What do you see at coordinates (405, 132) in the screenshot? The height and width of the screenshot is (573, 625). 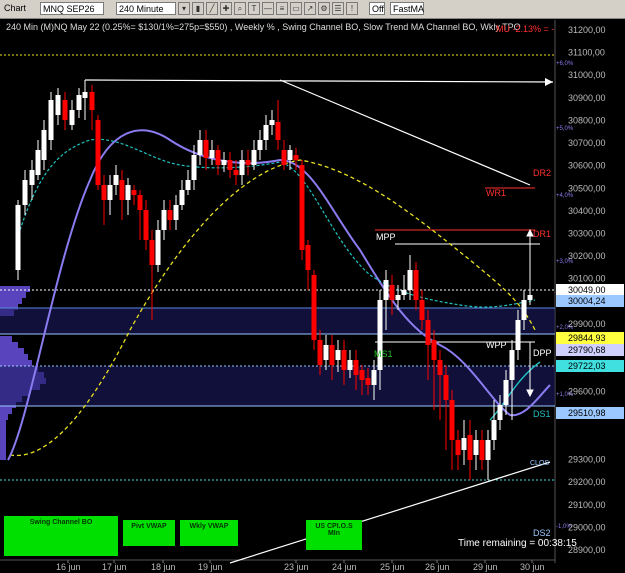 I see `trendline-down` at bounding box center [405, 132].